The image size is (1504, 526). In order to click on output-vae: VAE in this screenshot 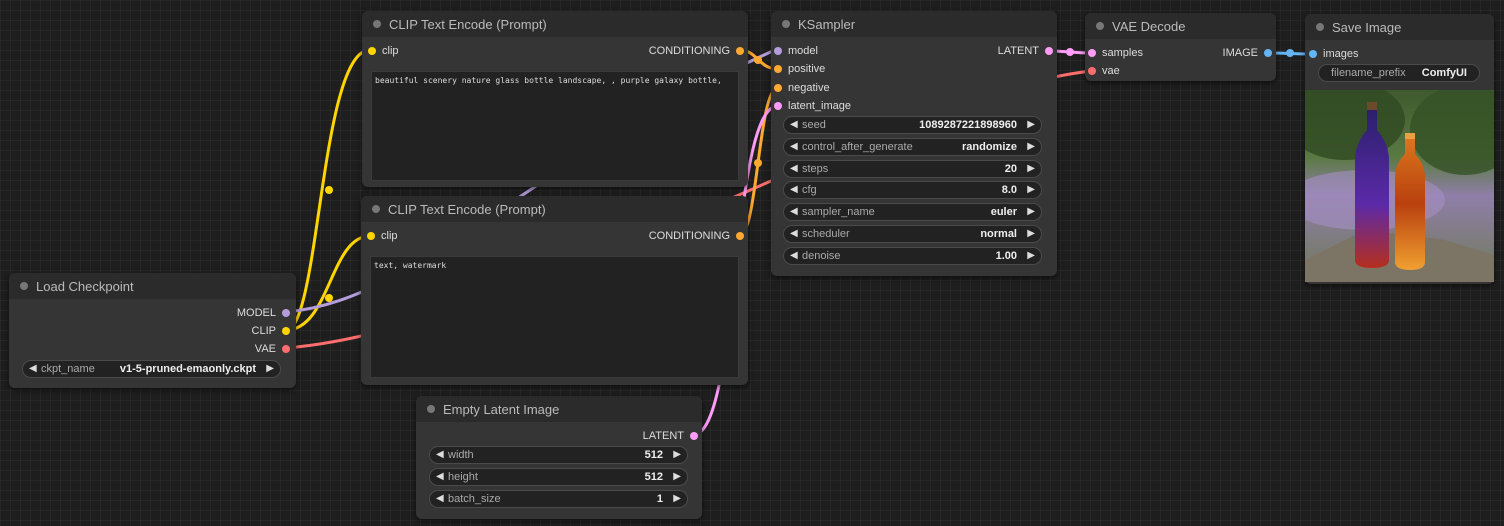, I will do `click(272, 349)`.